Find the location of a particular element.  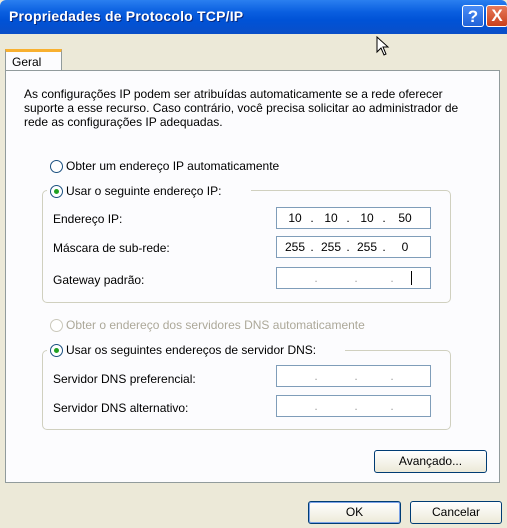

tab-geral: Geral is located at coordinates (33, 60).